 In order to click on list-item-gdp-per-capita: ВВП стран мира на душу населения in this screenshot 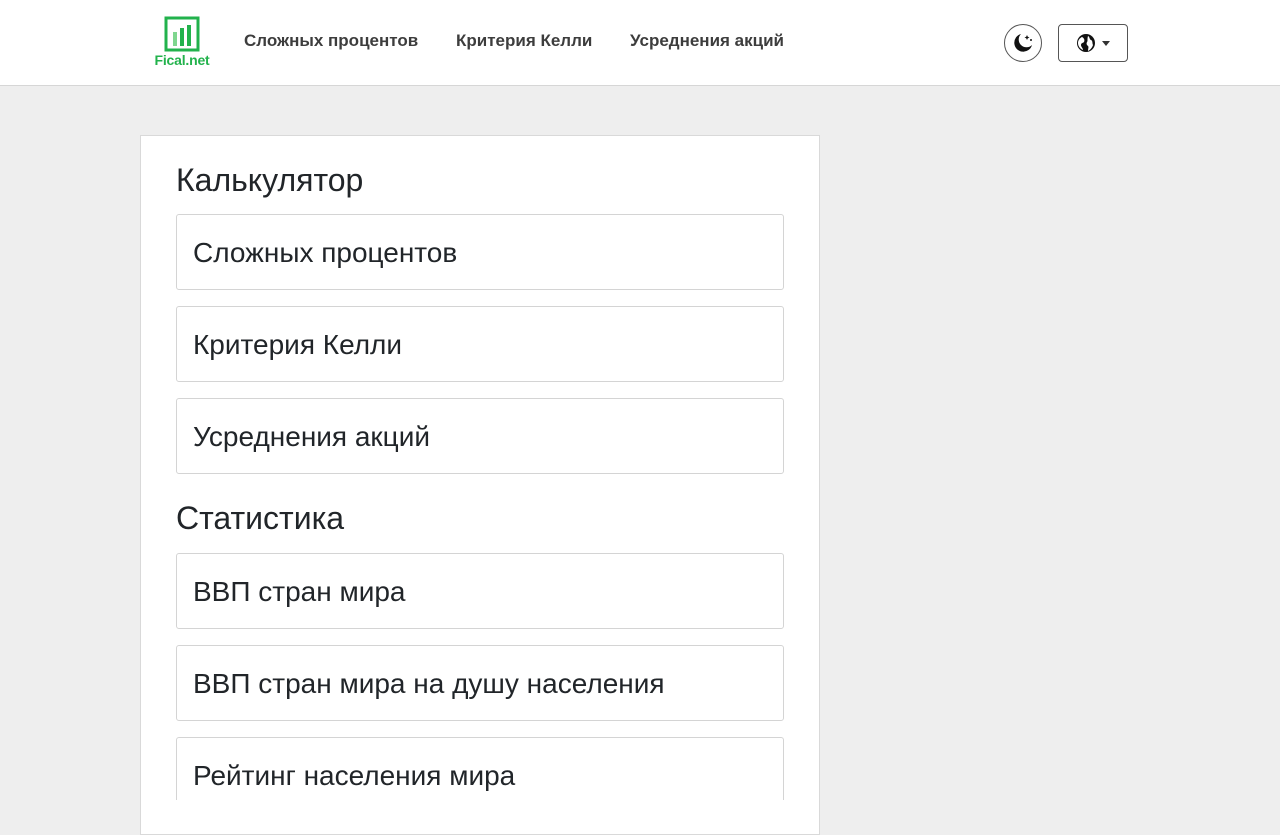, I will do `click(480, 683)`.